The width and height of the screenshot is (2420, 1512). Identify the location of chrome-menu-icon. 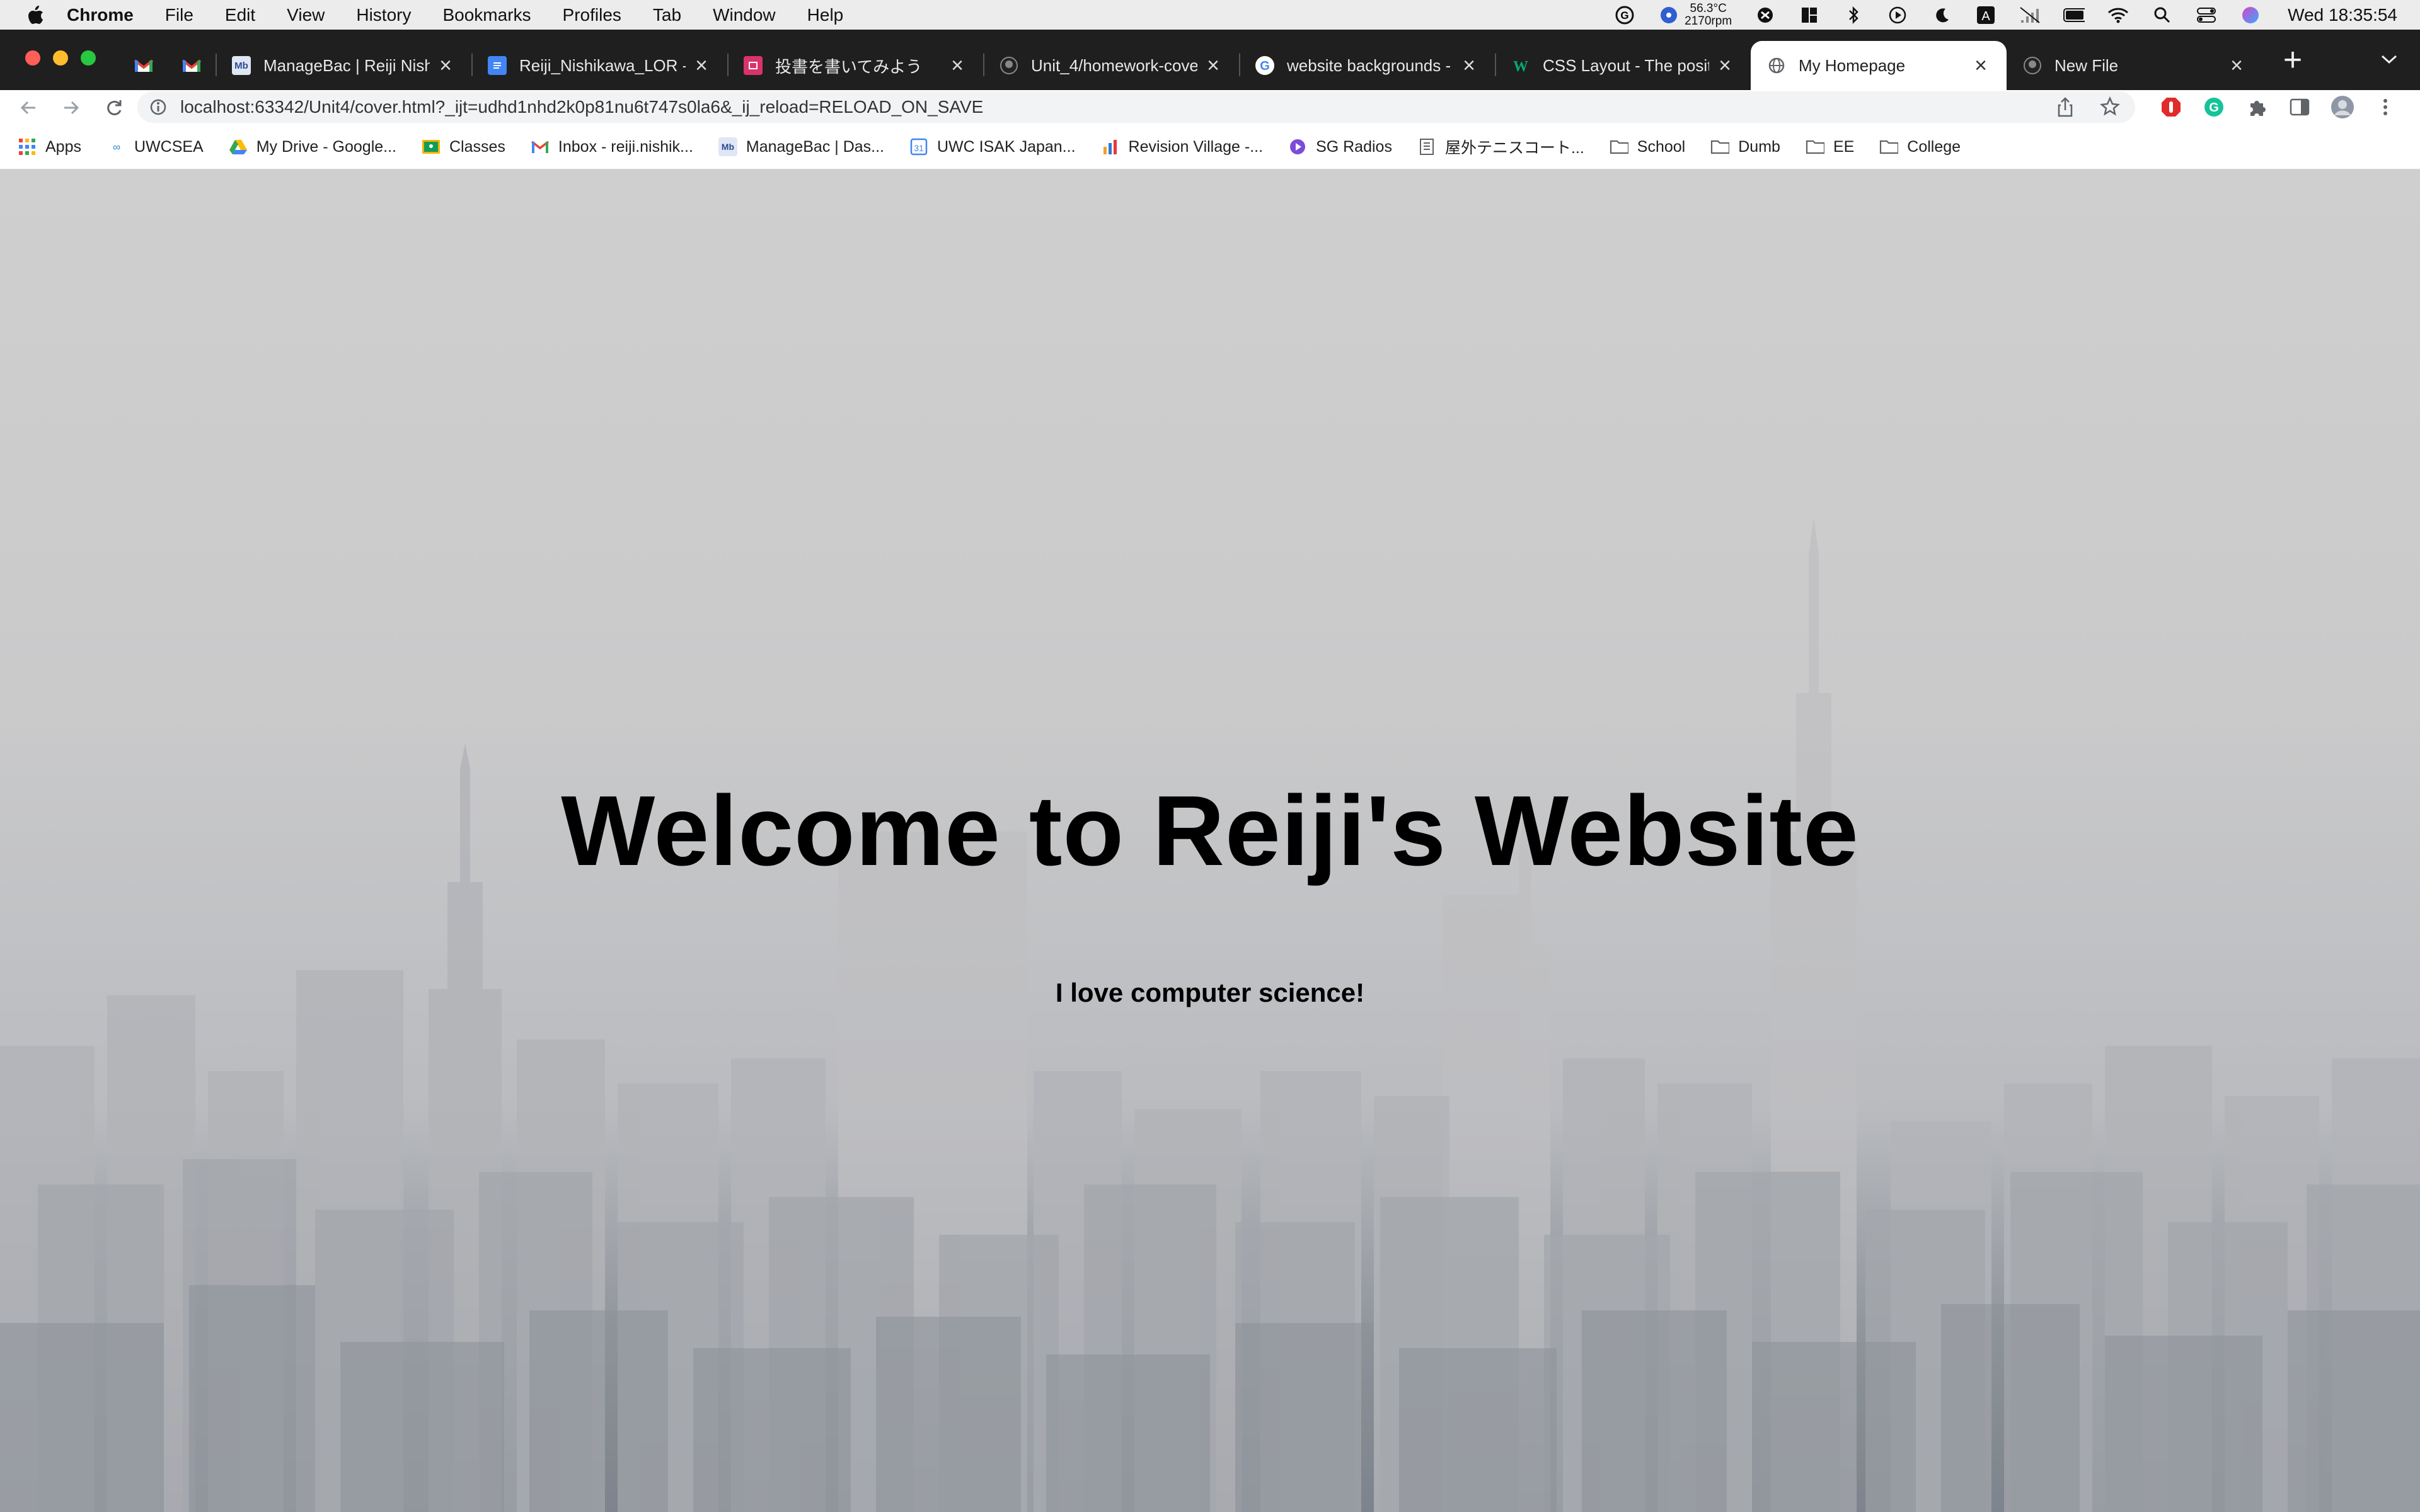
(2385, 107).